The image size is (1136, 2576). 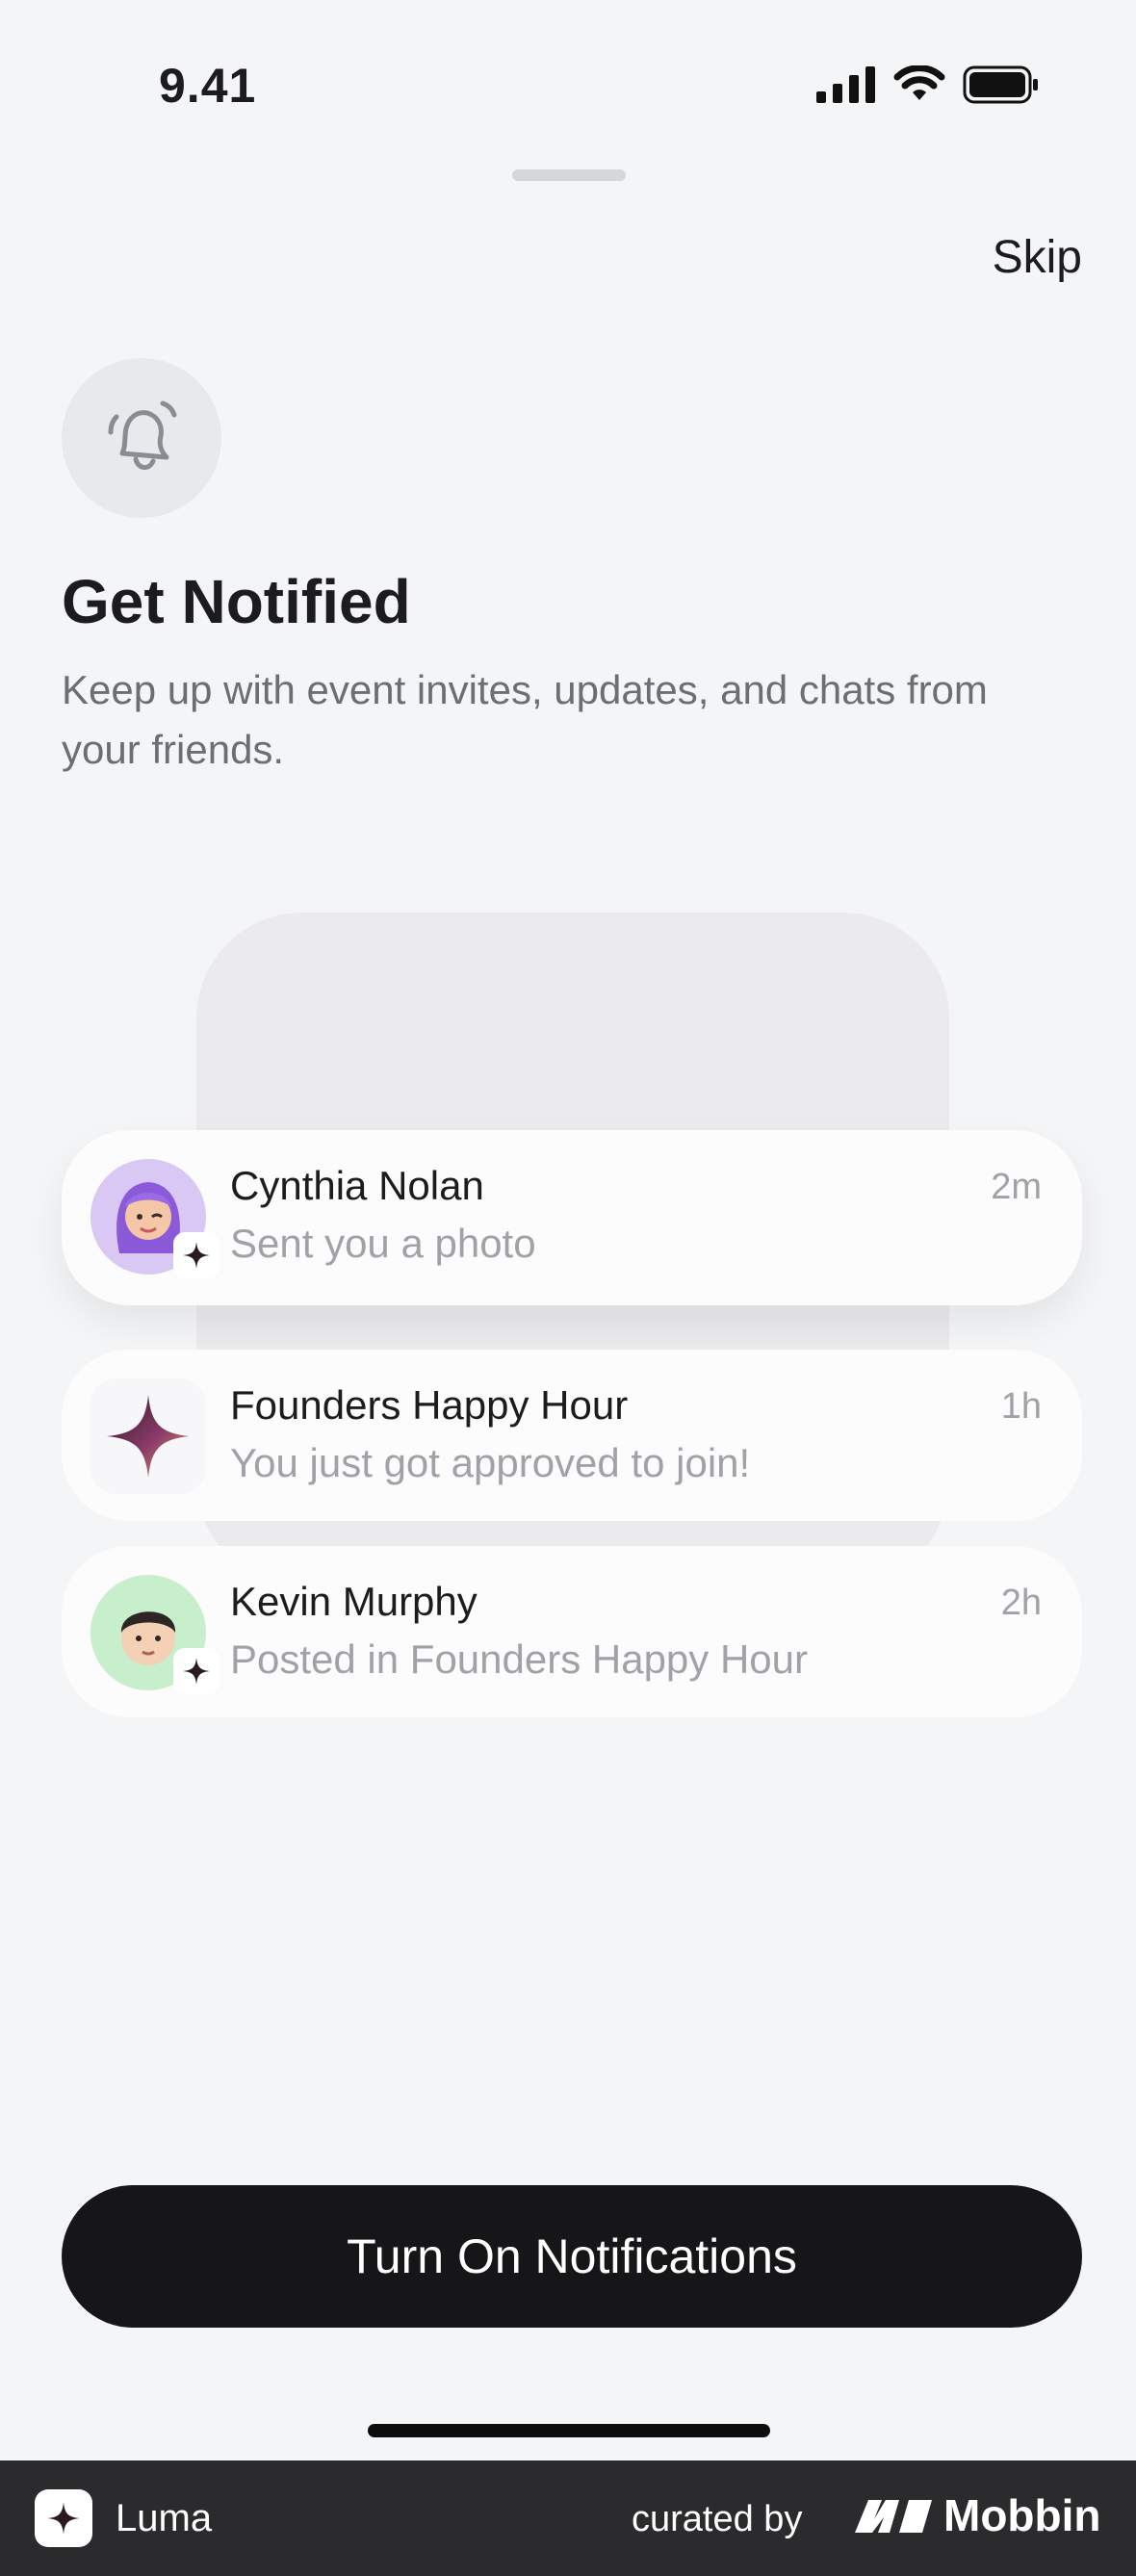 I want to click on notification-time: 2h, so click(x=1021, y=1603).